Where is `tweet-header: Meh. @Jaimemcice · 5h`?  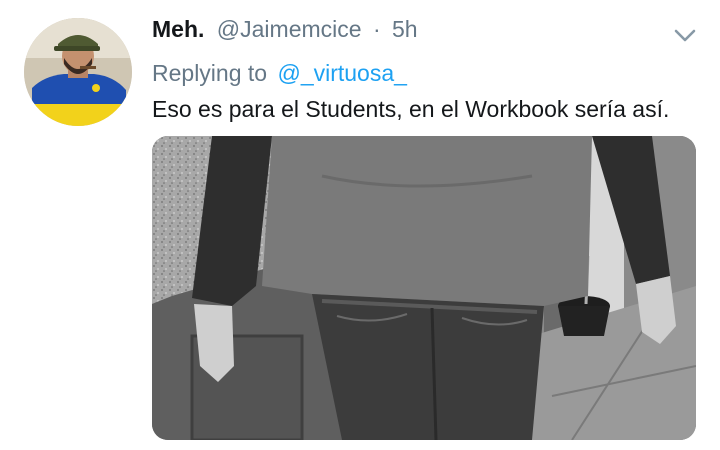 tweet-header: Meh. @Jaimemcice · 5h is located at coordinates (285, 29).